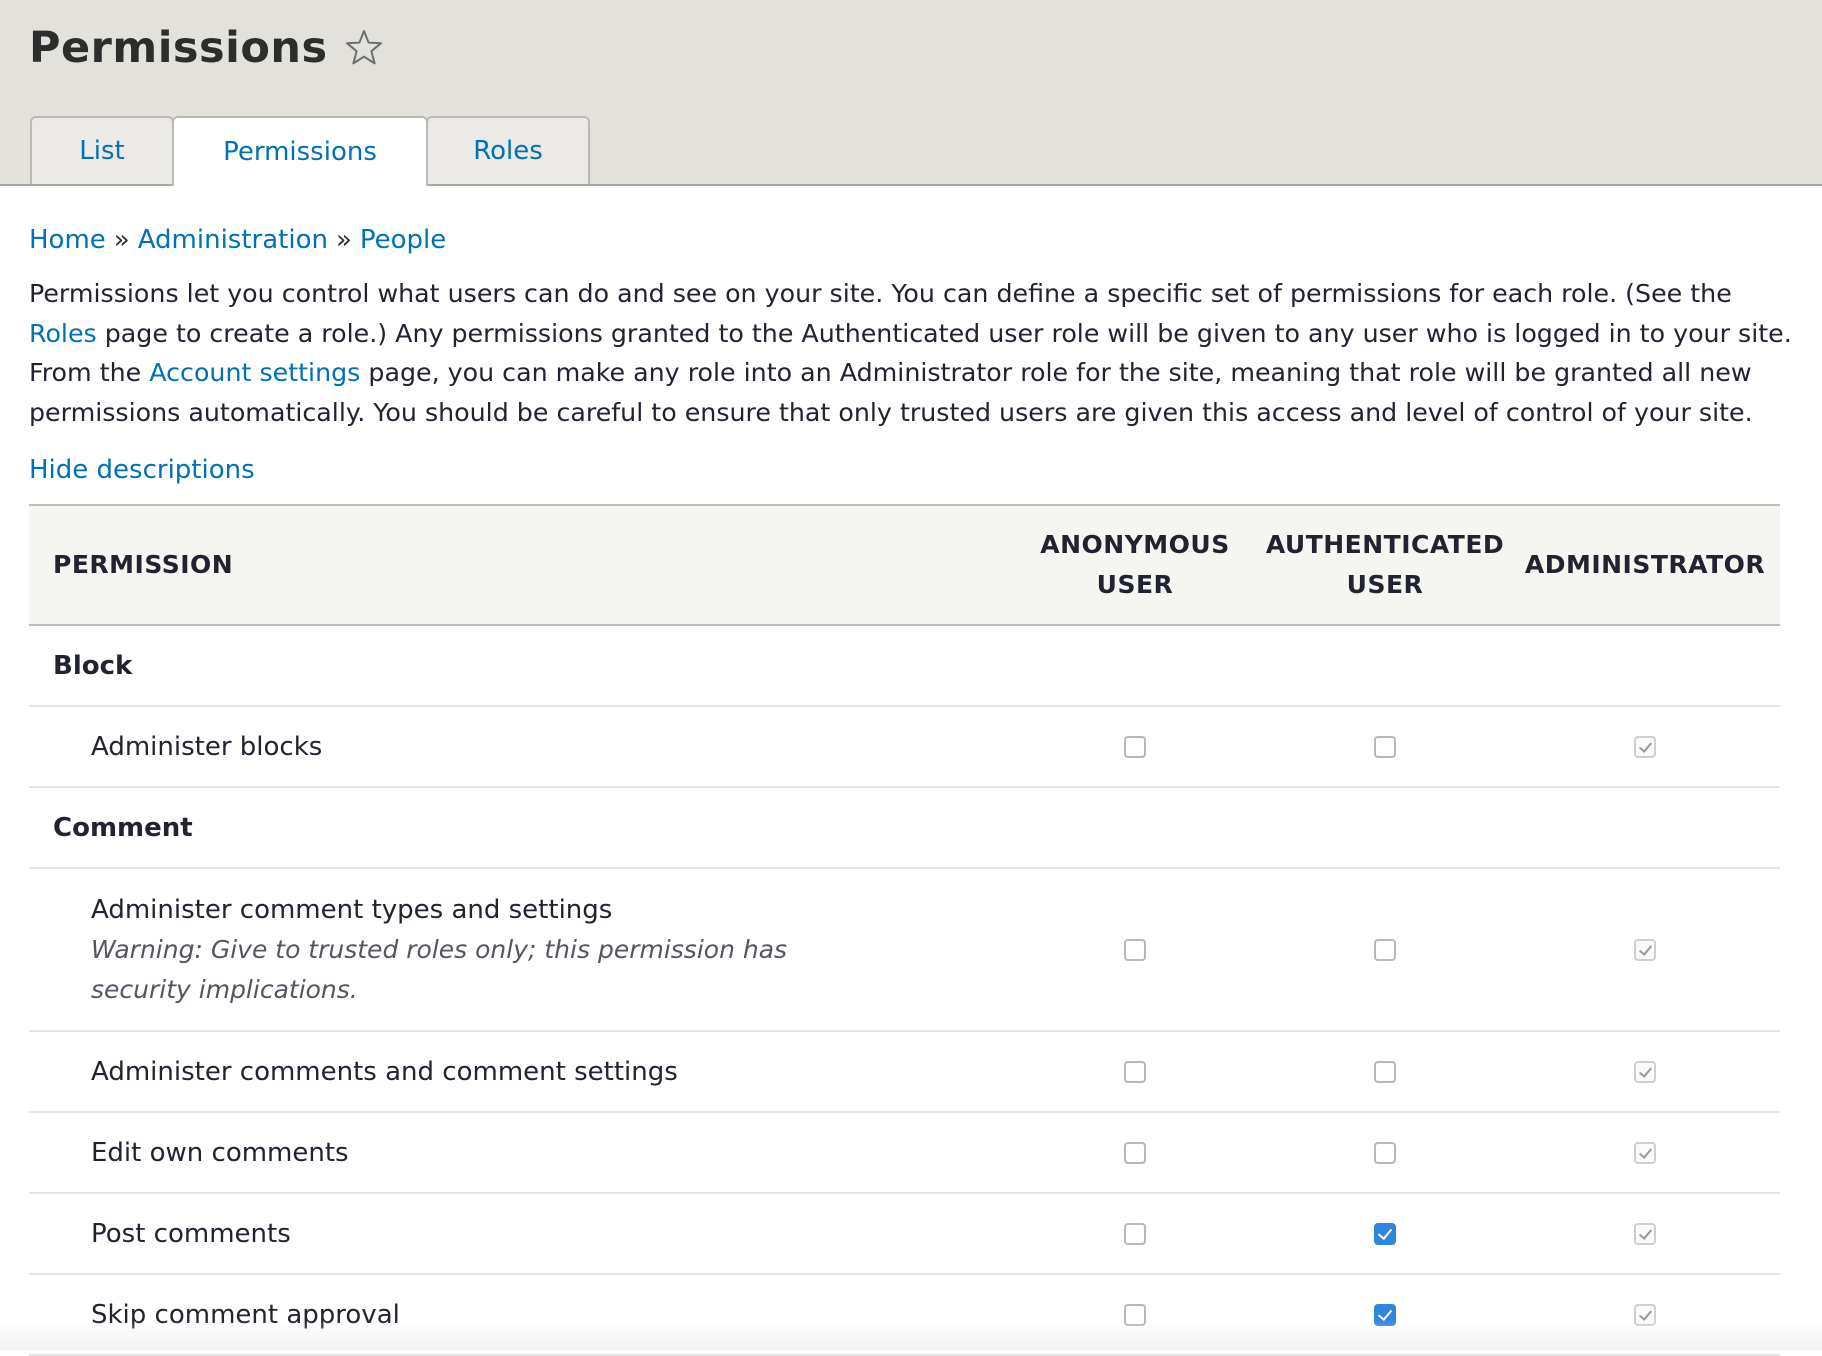 Image resolution: width=1822 pixels, height=1356 pixels. I want to click on module-row-comment: Comment, so click(904, 828).